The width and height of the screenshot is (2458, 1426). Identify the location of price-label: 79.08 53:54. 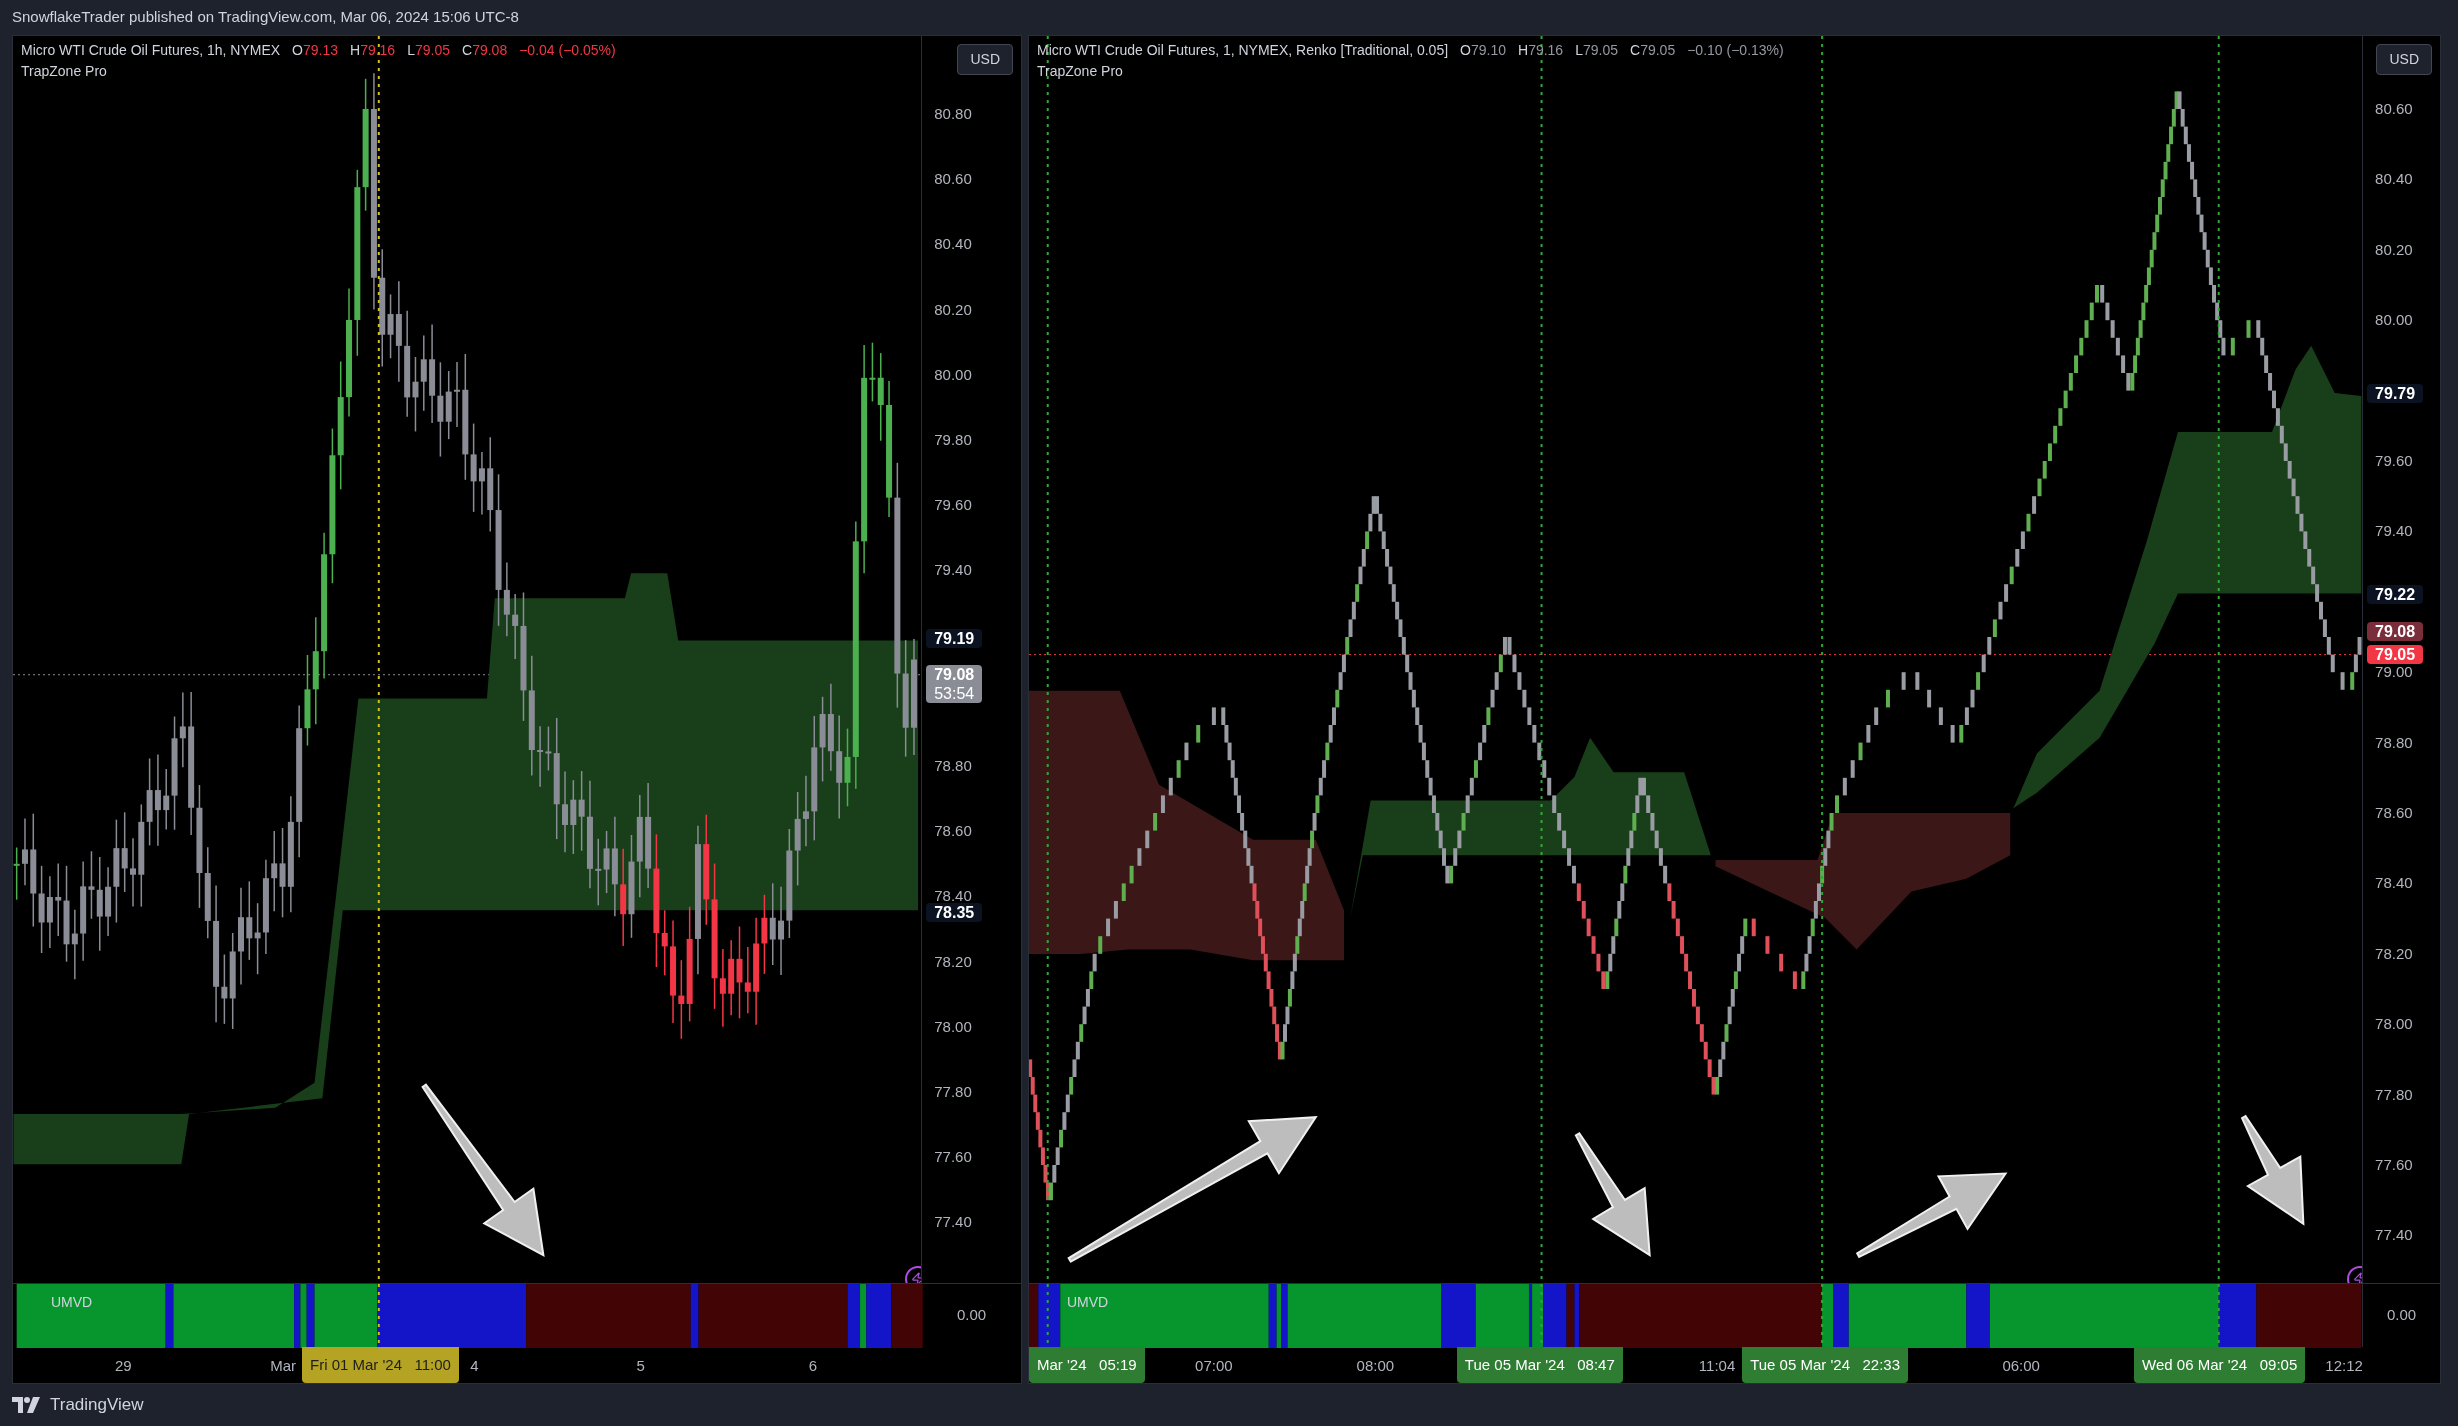
(954, 683).